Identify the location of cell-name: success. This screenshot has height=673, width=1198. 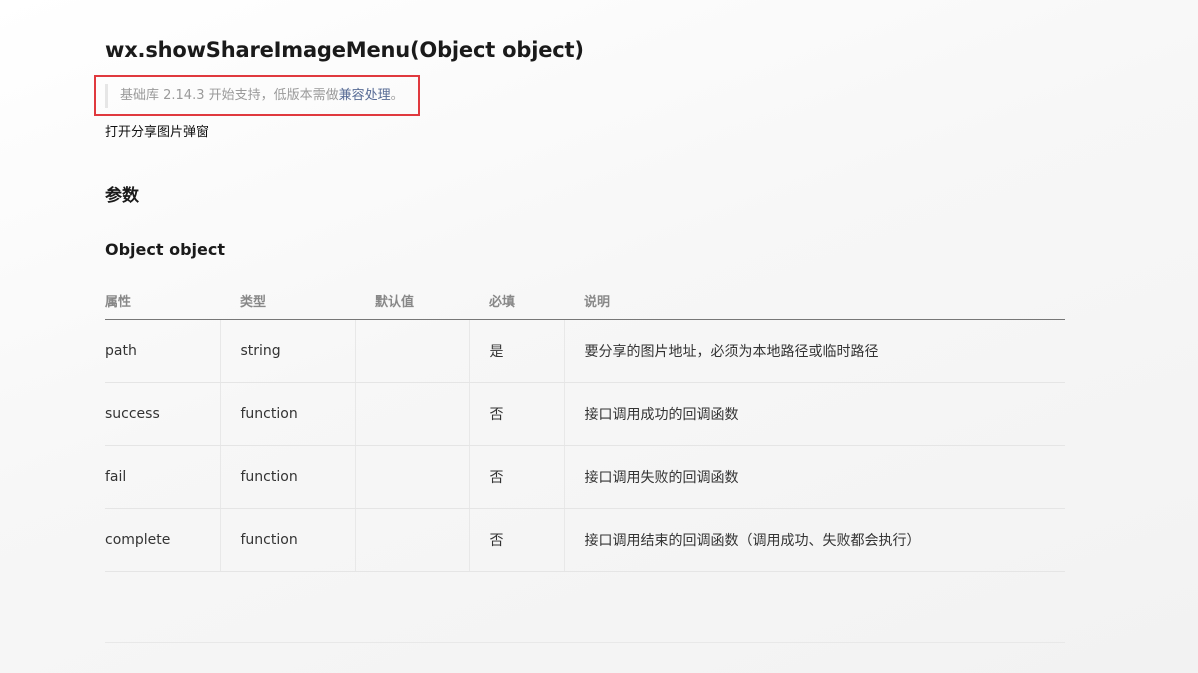
(162, 414).